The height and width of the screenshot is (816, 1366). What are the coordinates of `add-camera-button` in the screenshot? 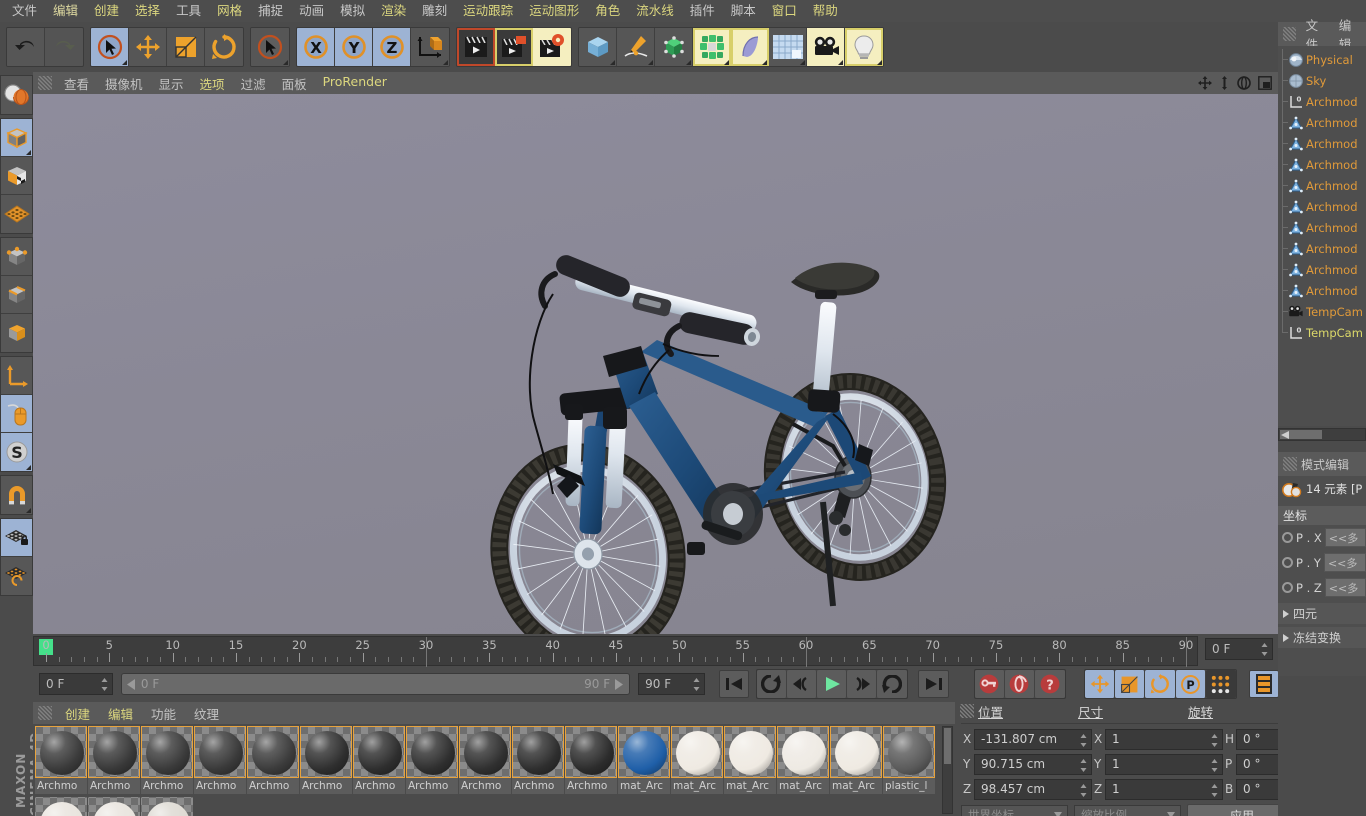 It's located at (826, 47).